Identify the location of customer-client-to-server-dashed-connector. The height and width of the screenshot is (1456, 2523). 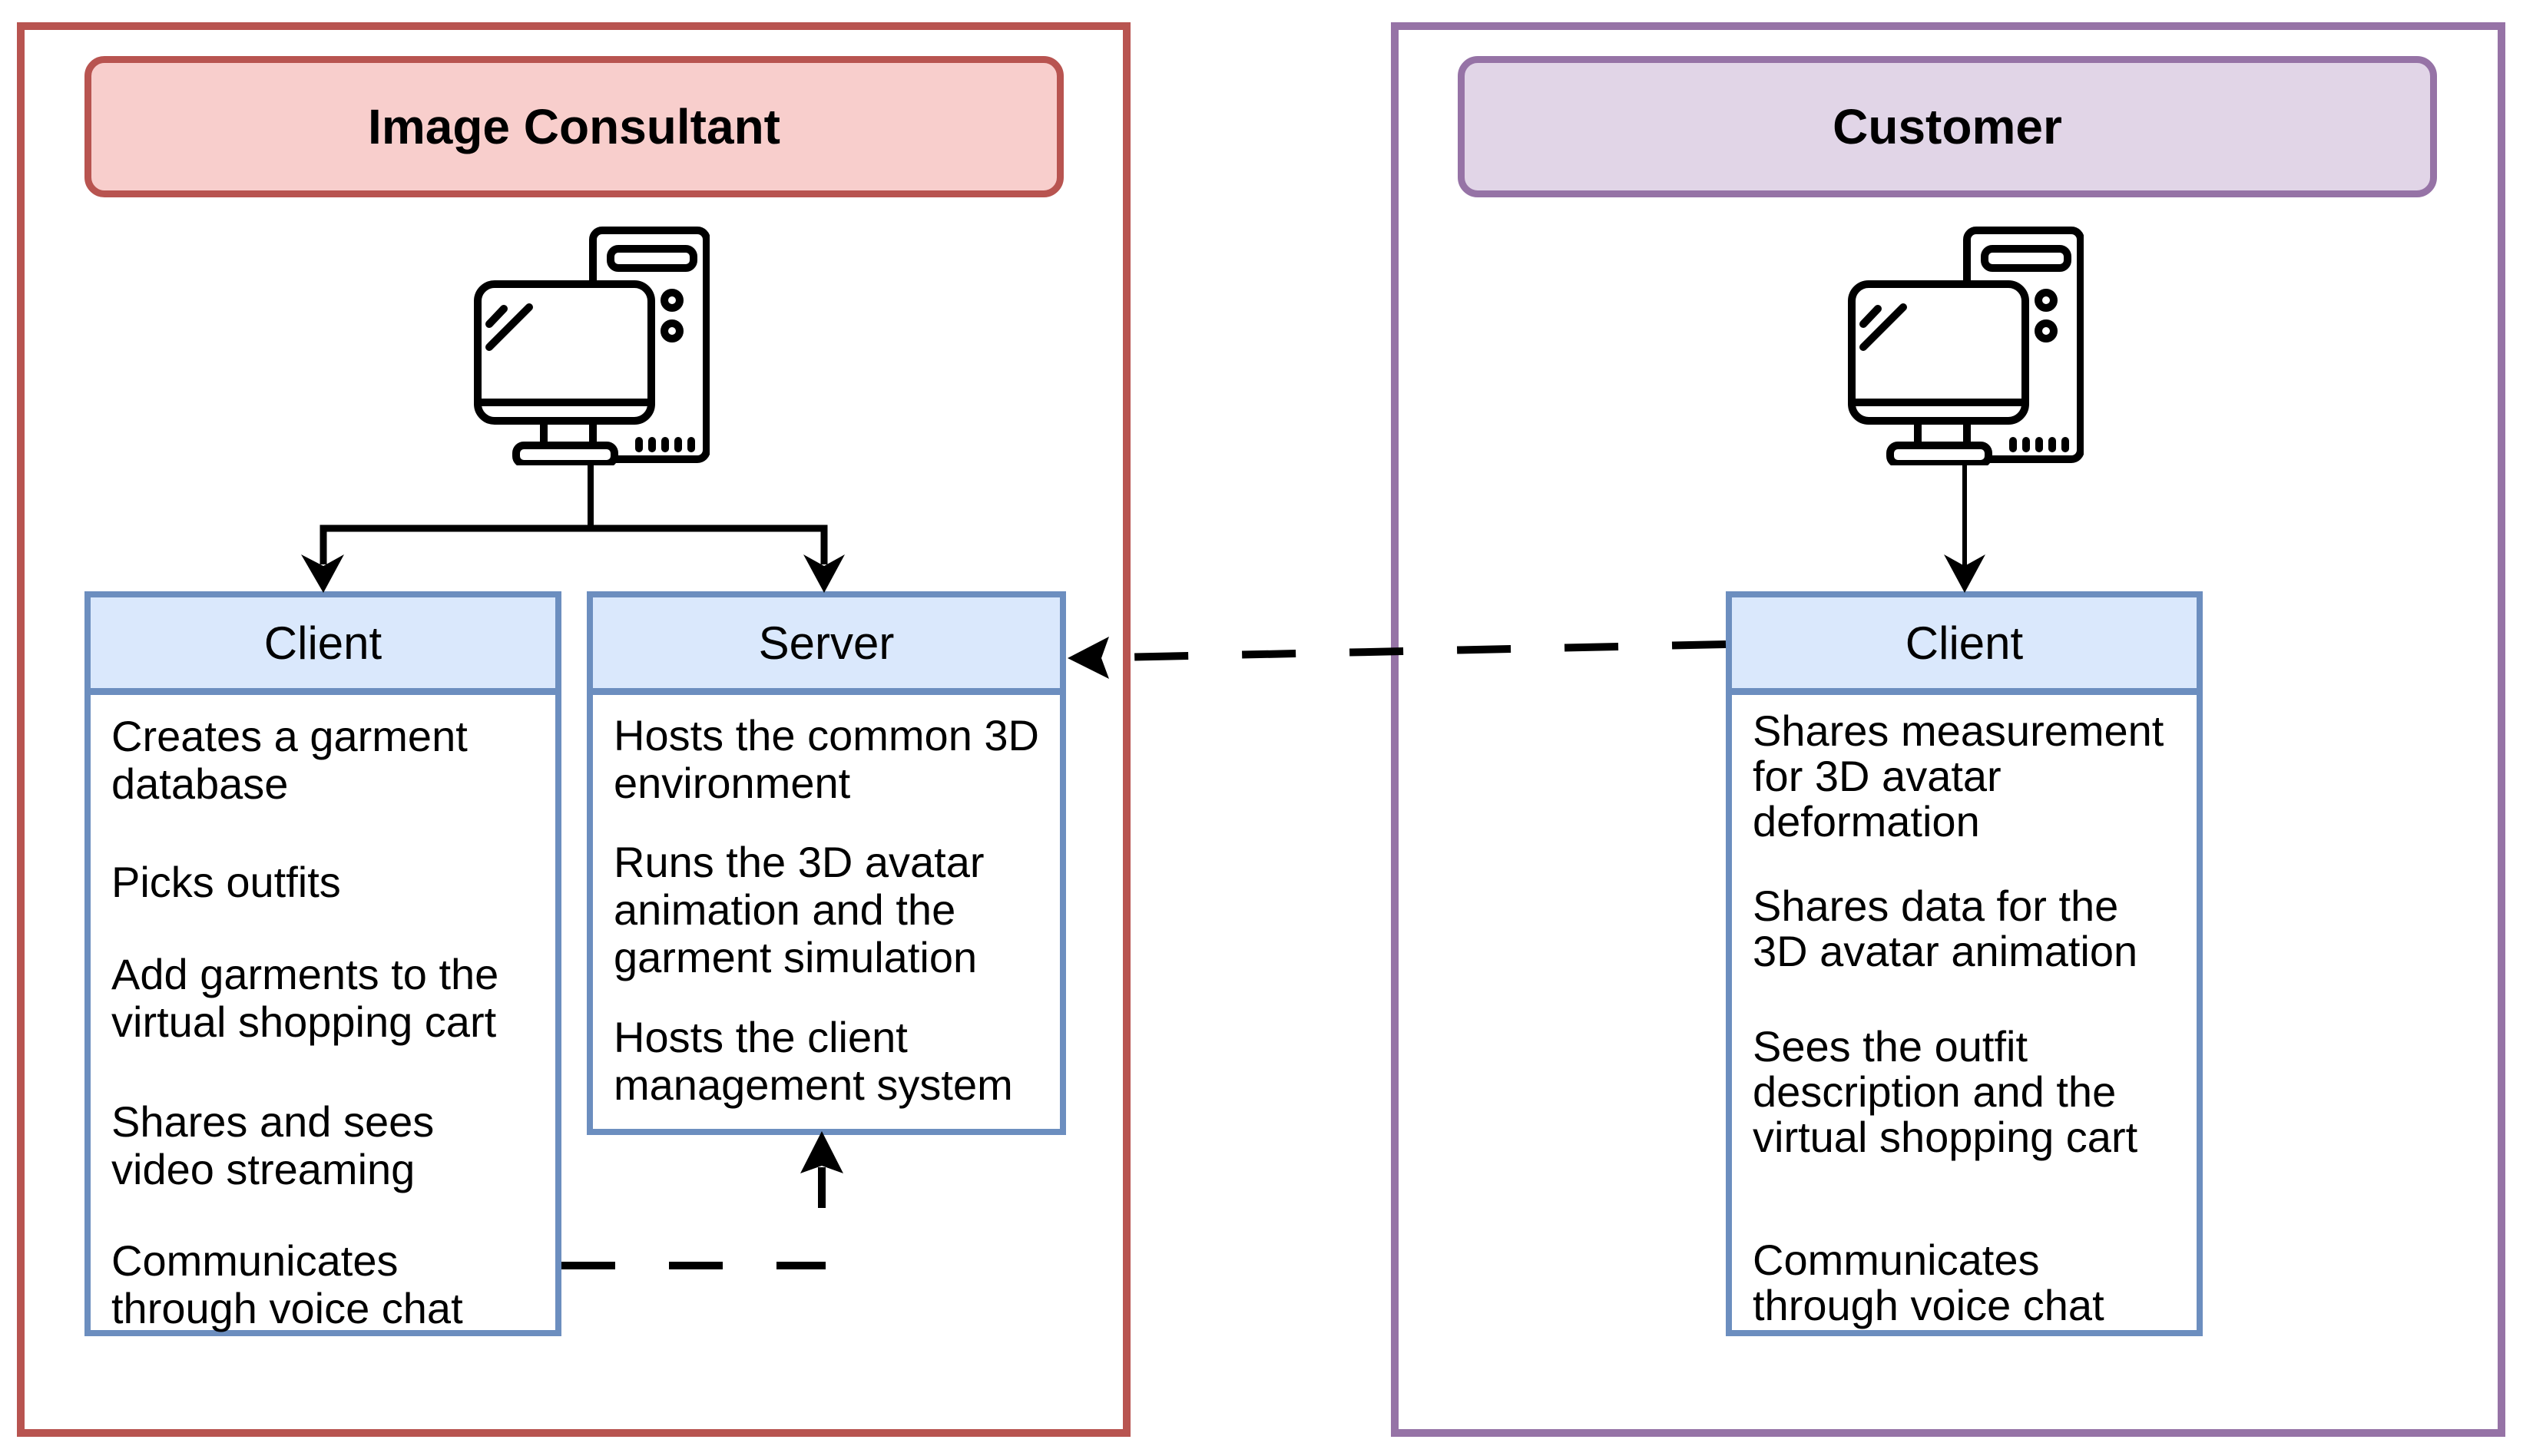
(1404, 651).